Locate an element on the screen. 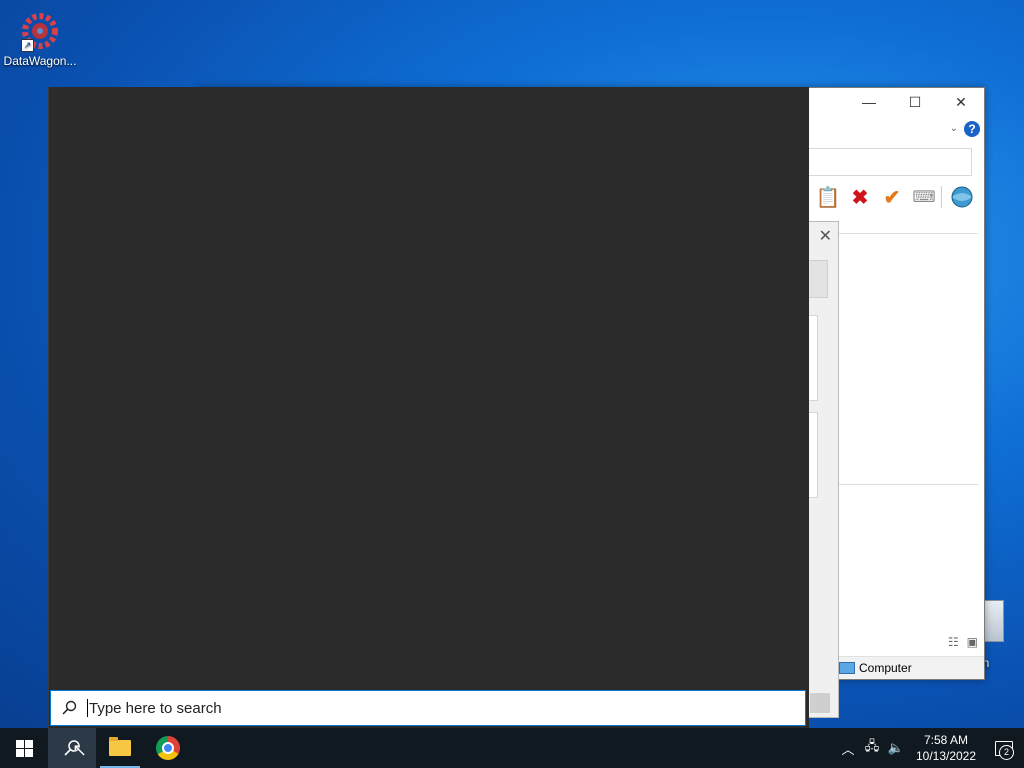 The width and height of the screenshot is (1024, 768). windows-logo-icon is located at coordinates (24, 748).